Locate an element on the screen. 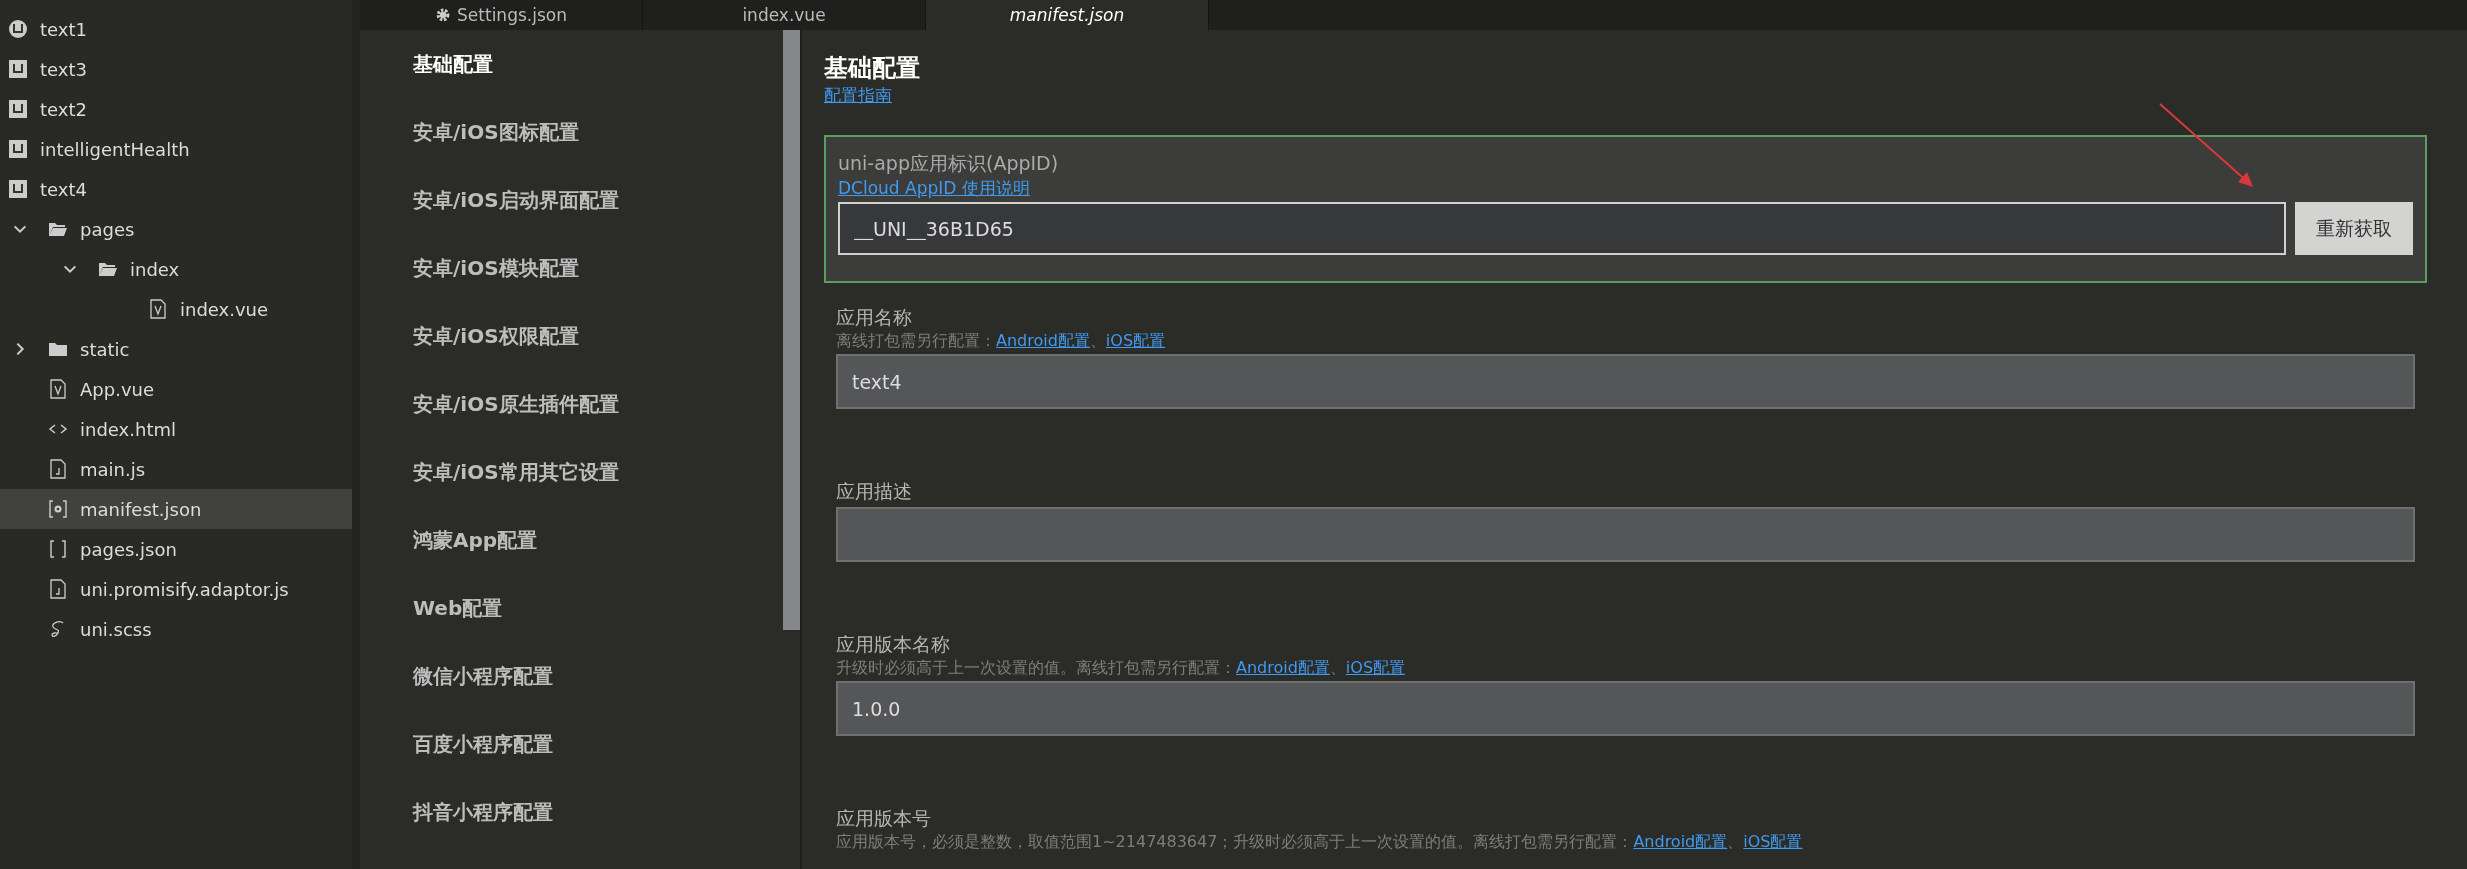  scrollbar-thumb is located at coordinates (791, 330).